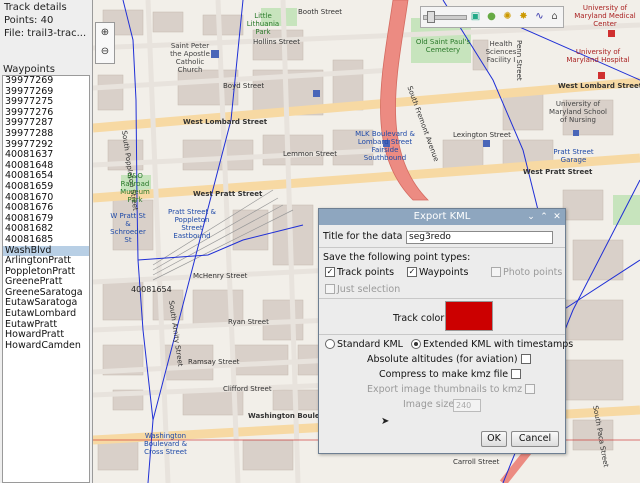 The image size is (640, 483). What do you see at coordinates (228, 194) in the screenshot?
I see `map-label-pratt: West Pratt Street` at bounding box center [228, 194].